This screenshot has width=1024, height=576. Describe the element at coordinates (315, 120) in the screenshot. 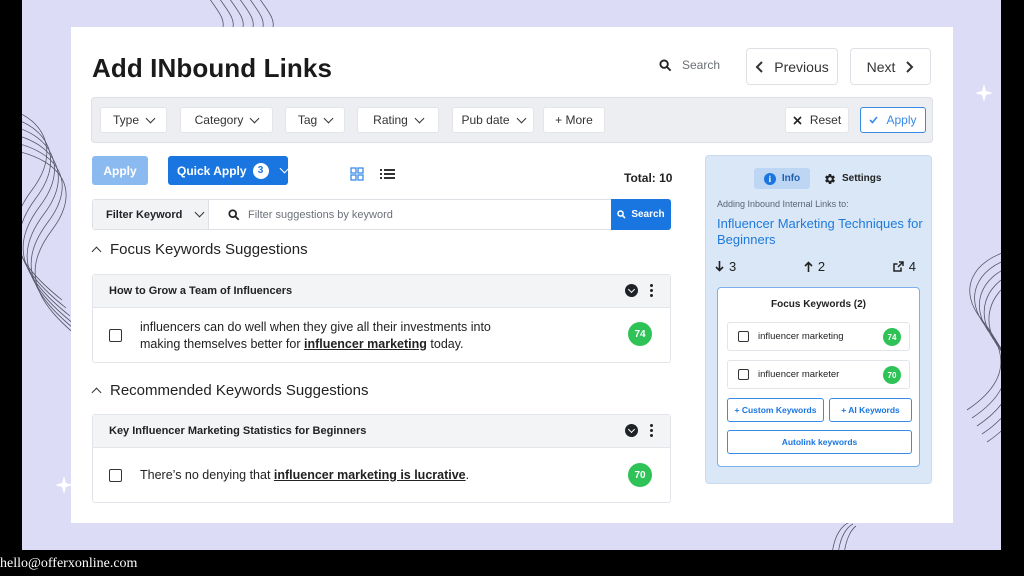

I see `tag-filter-dropdown: Tag` at that location.